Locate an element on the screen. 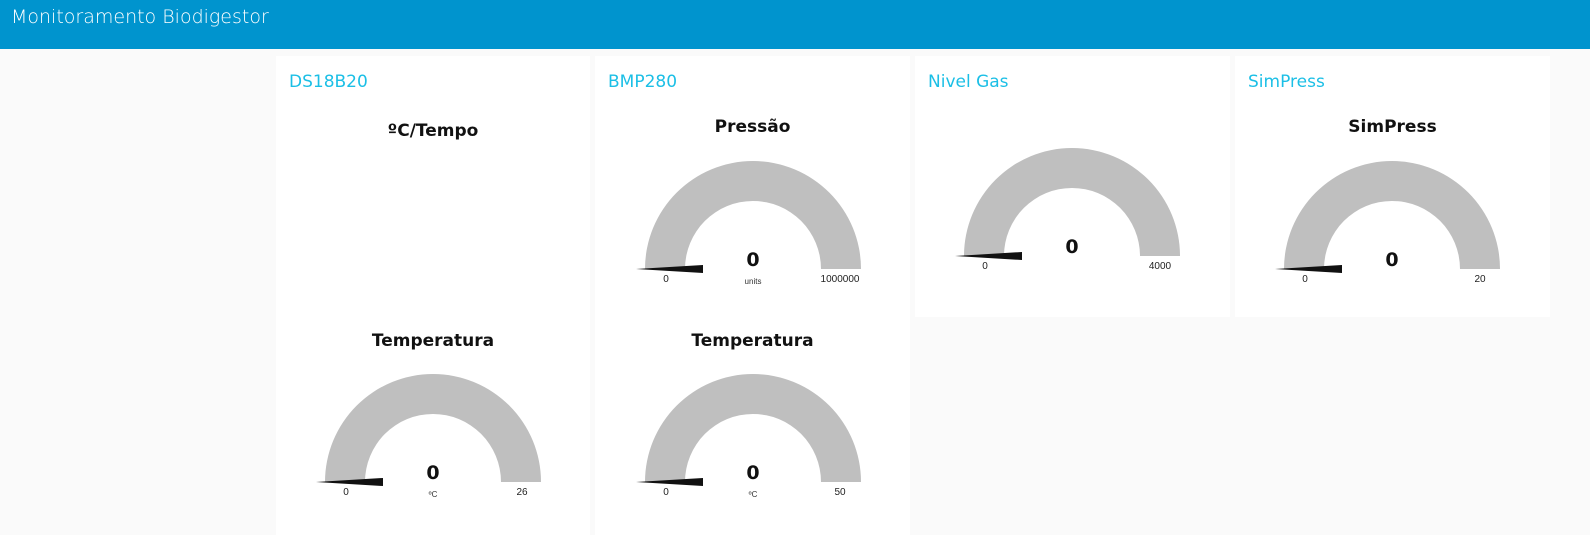 This screenshot has width=1590, height=535. group-title: DS18B20 is located at coordinates (328, 82).